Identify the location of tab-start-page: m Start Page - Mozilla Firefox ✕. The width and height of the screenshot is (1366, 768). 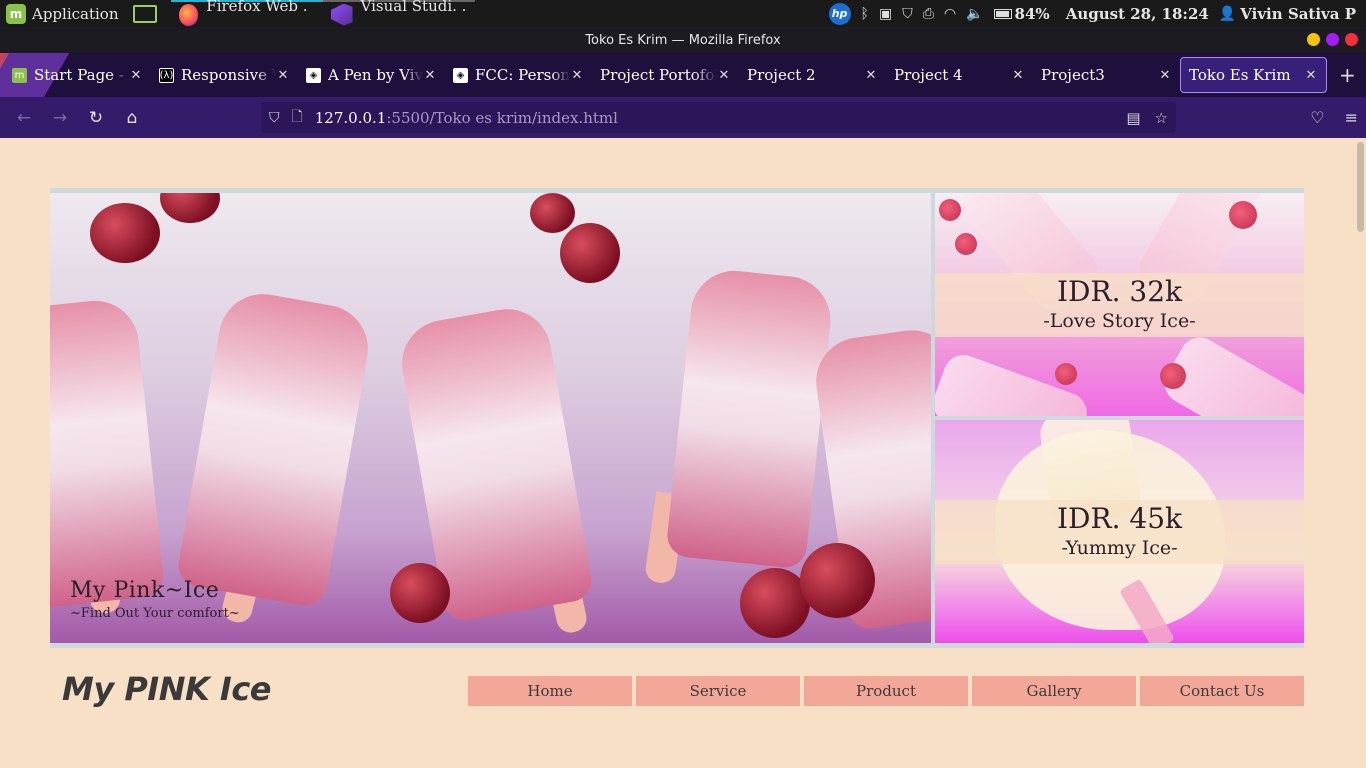
(77, 75).